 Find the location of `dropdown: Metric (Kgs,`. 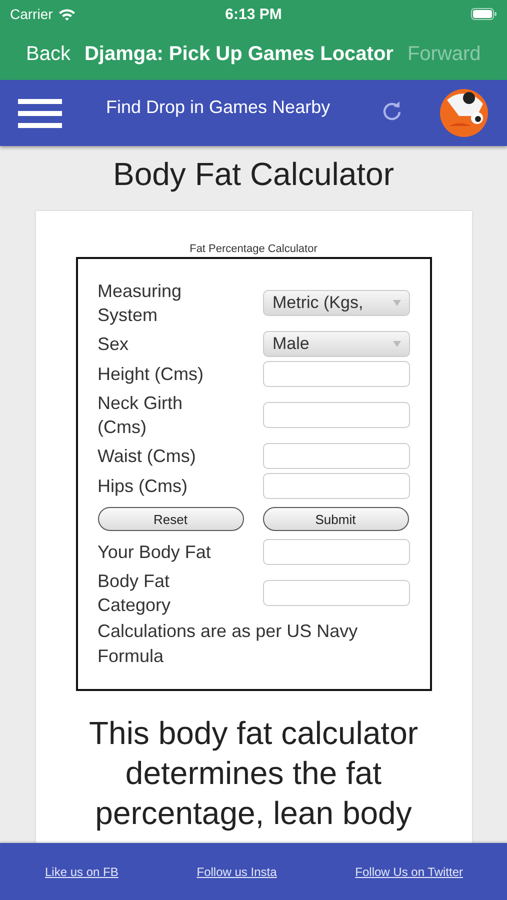

dropdown: Metric (Kgs, is located at coordinates (336, 303).